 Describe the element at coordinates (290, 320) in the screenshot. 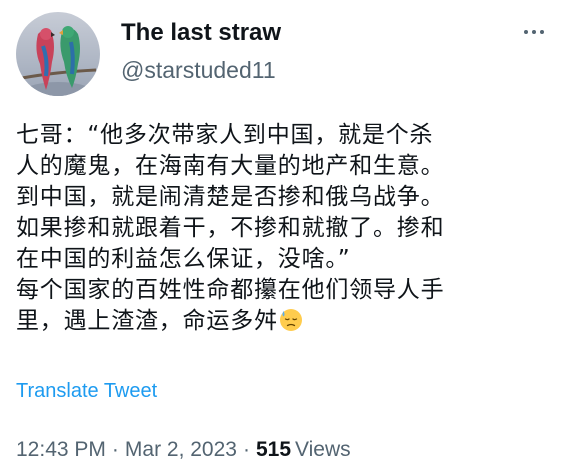

I see `downcast-face-with-sweat-emoji` at that location.